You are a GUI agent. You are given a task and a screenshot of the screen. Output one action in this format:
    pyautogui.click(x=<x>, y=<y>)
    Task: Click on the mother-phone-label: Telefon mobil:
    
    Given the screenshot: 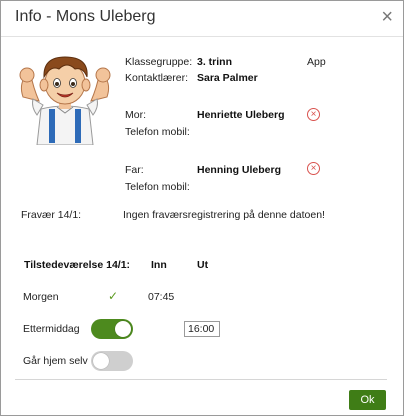 What is the action you would take?
    pyautogui.click(x=157, y=132)
    